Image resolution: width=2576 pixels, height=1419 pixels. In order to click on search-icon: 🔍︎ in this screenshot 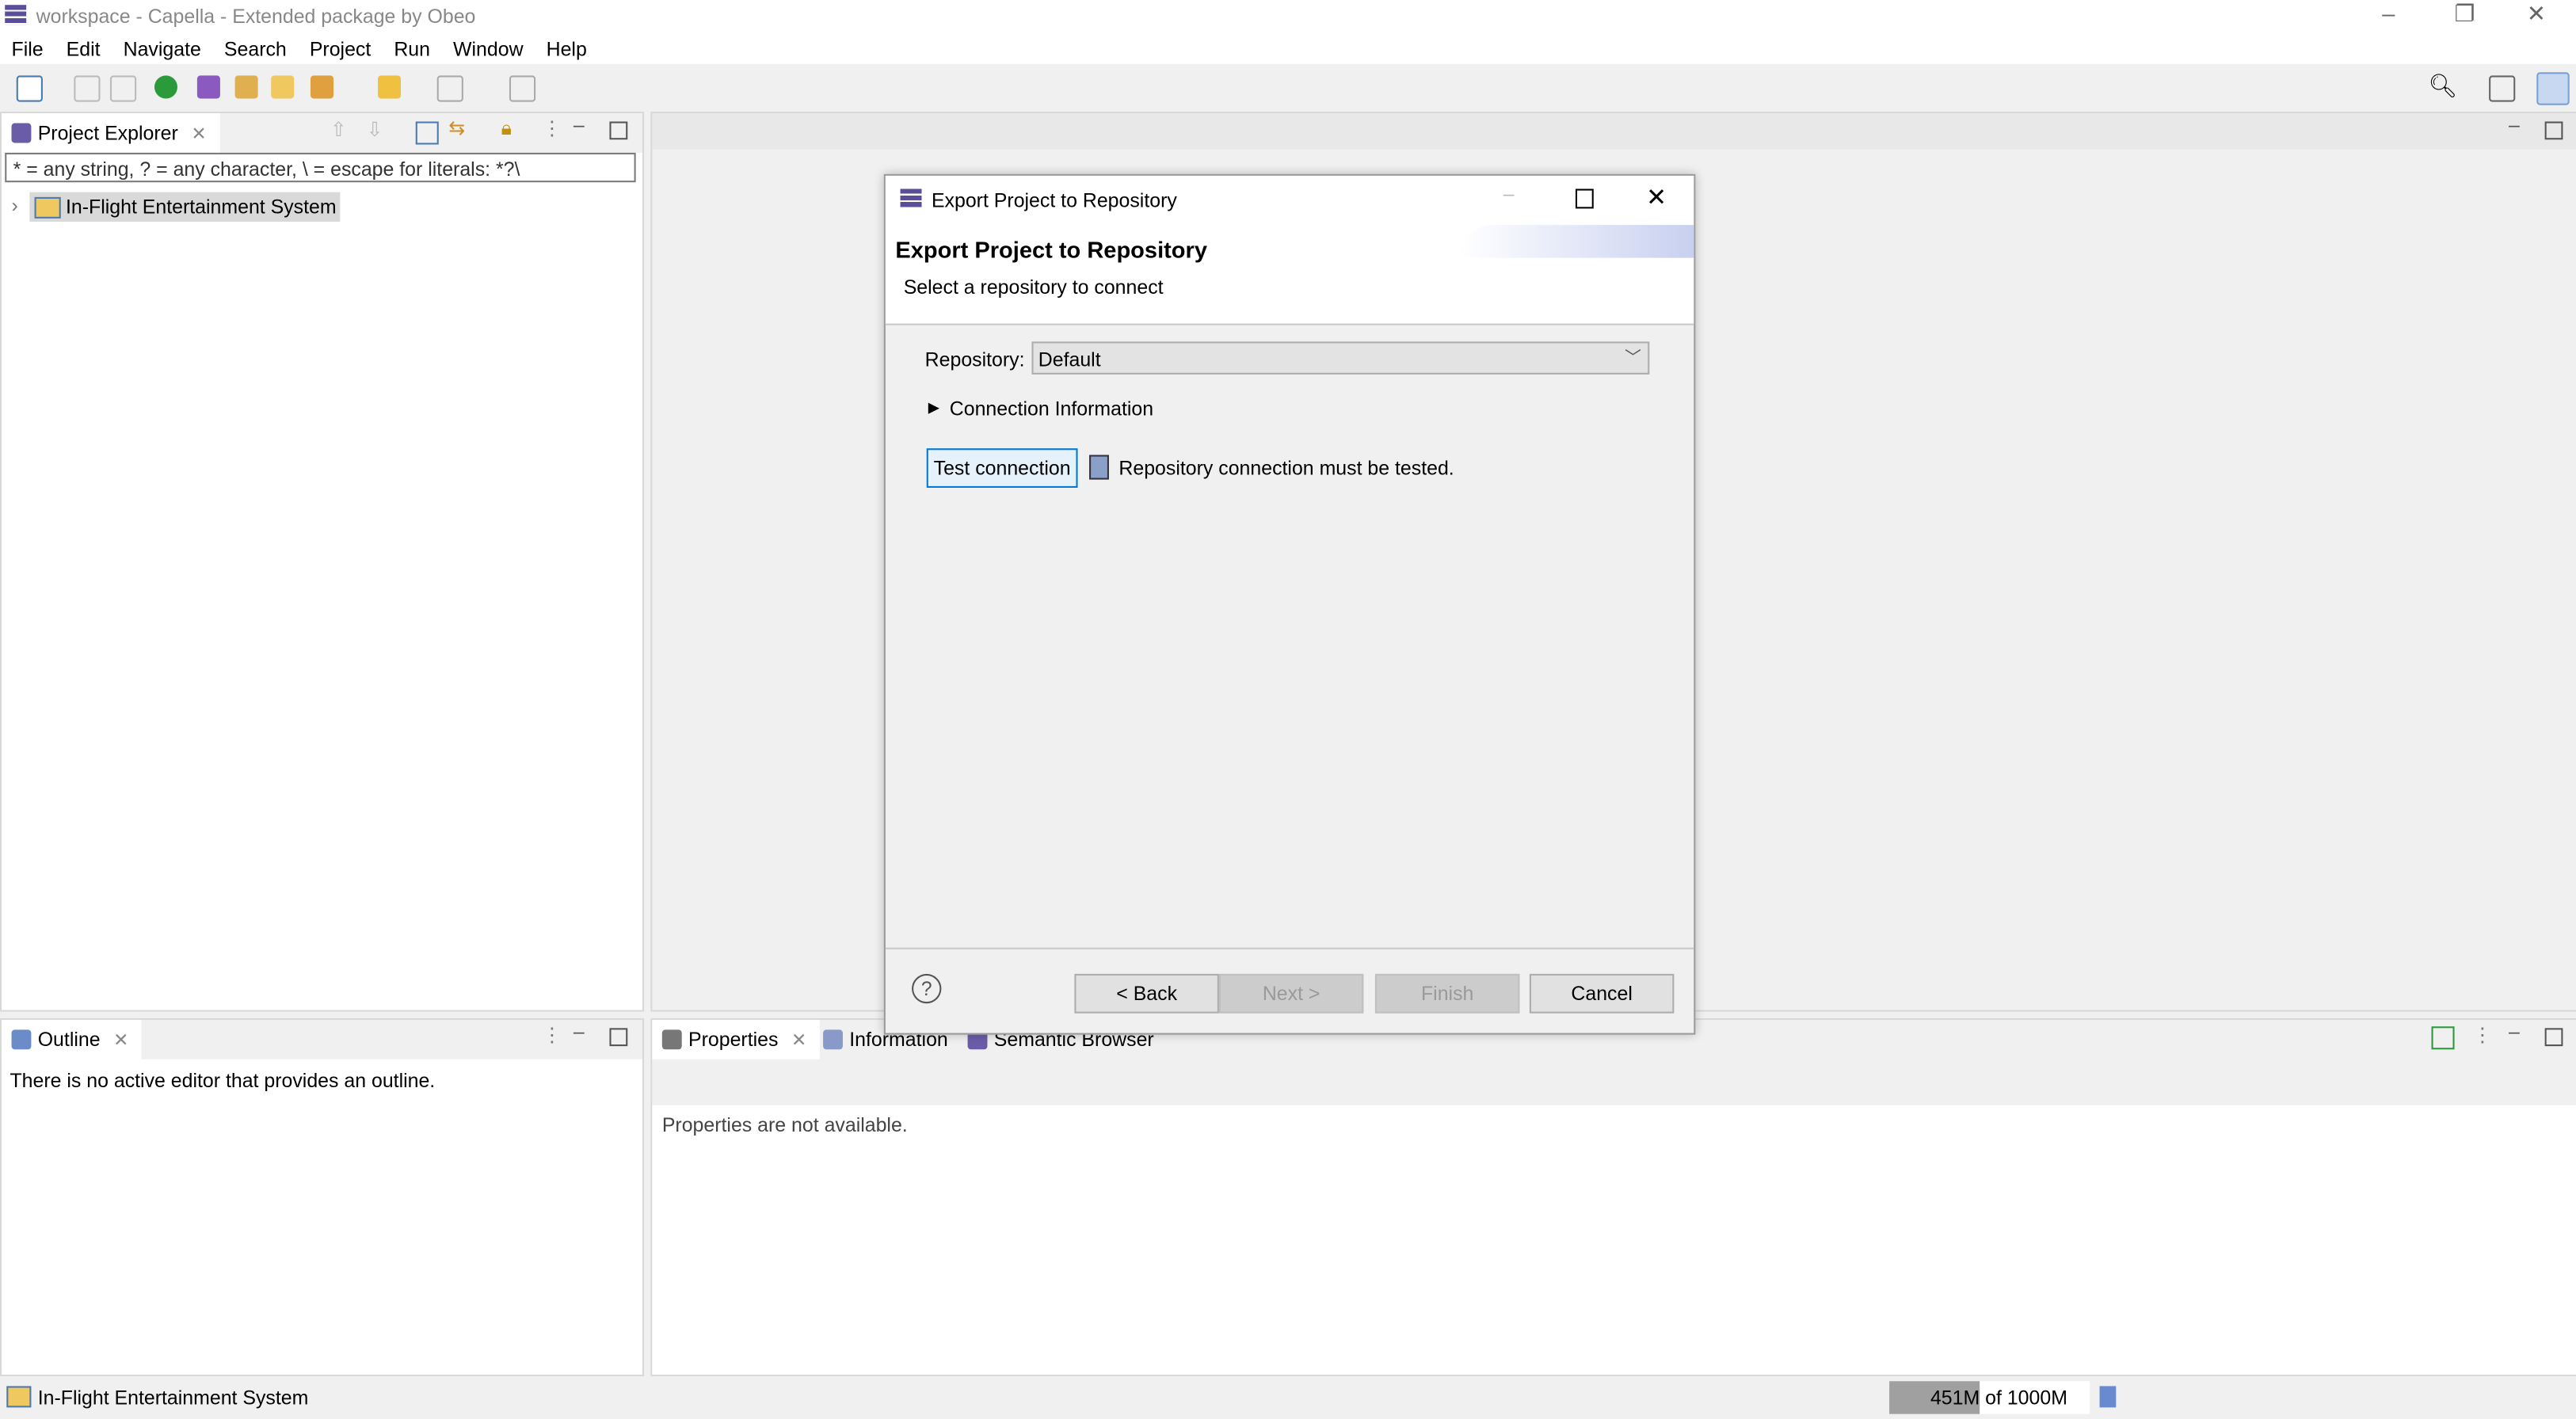, I will do `click(2443, 86)`.